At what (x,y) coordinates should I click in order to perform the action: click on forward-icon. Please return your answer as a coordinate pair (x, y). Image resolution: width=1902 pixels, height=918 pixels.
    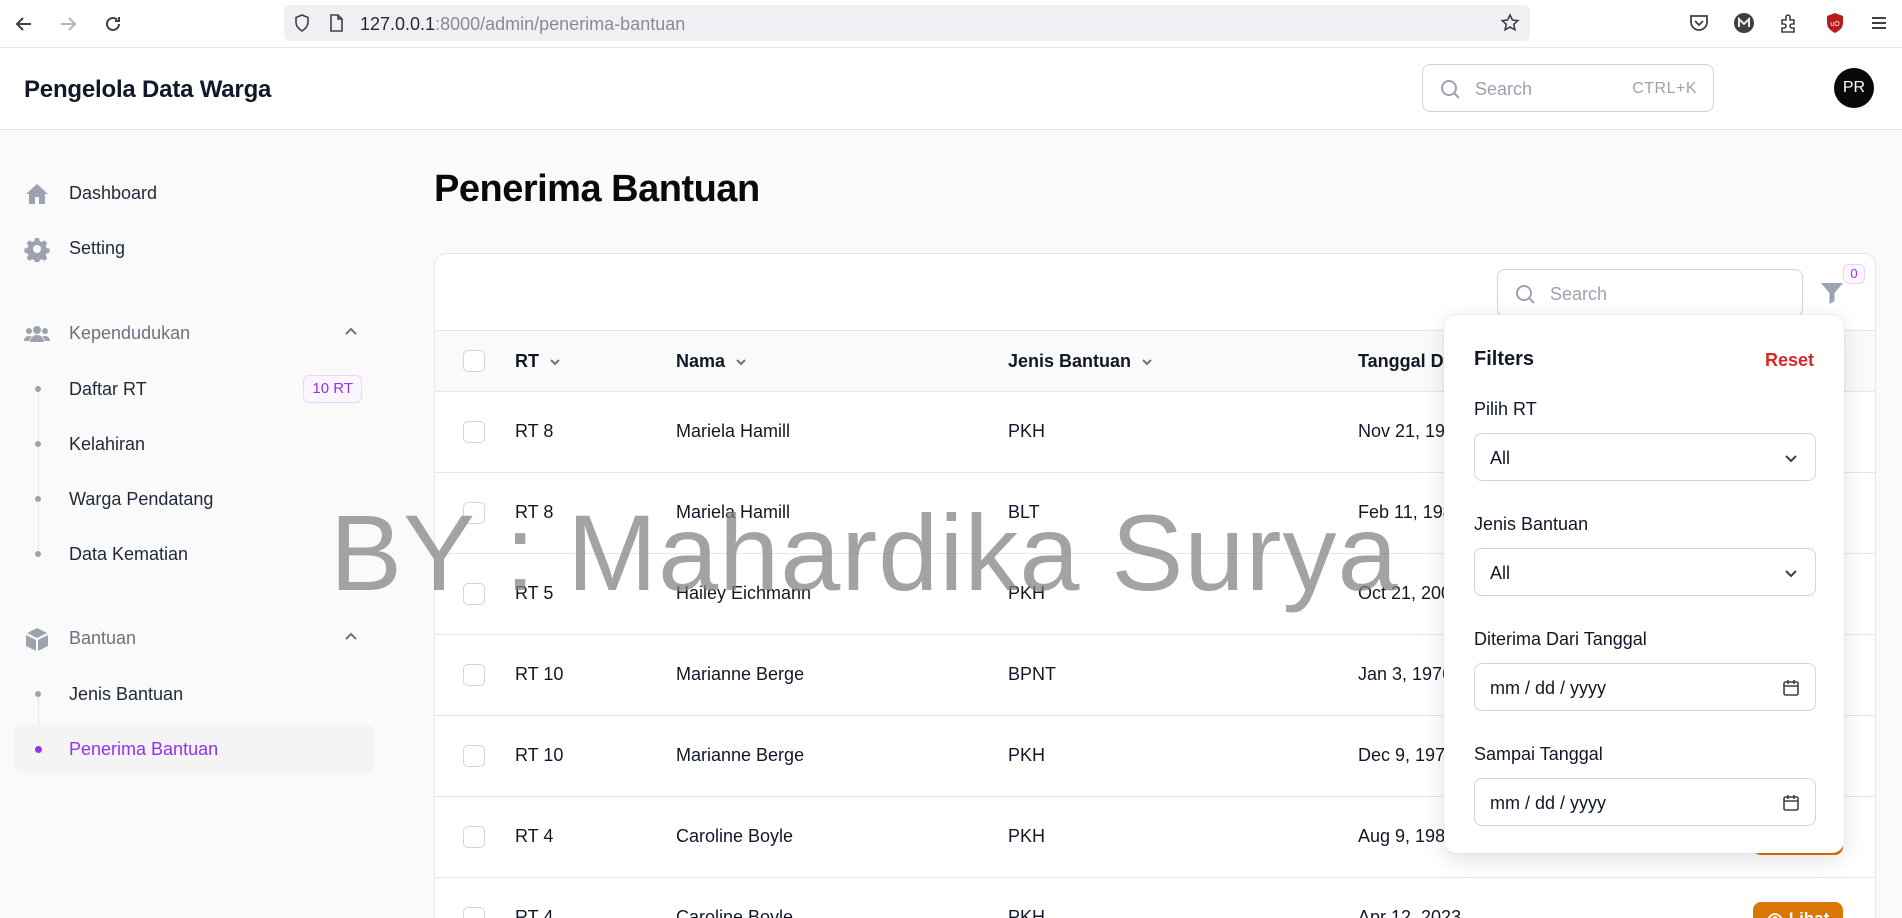
    Looking at the image, I should click on (68, 24).